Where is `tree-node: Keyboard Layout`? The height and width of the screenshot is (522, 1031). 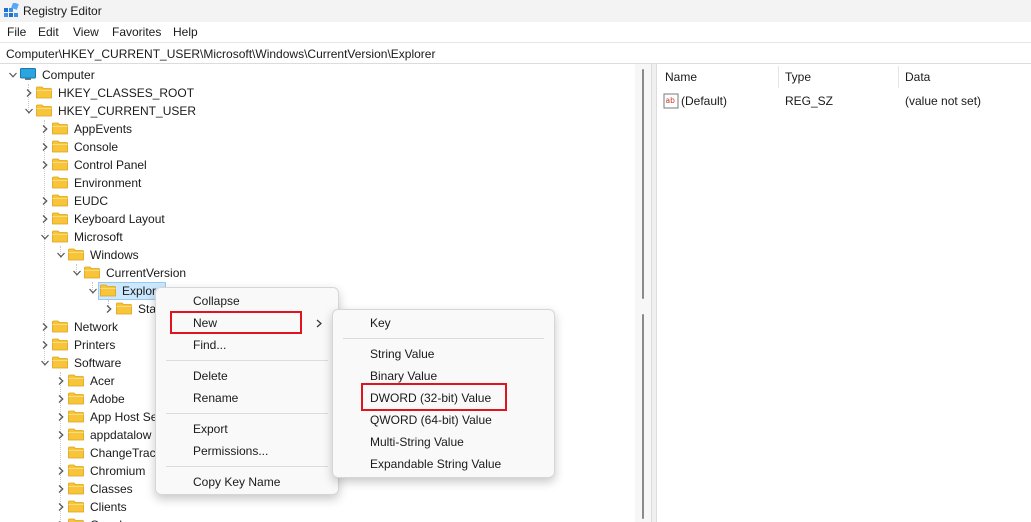
tree-node: Keyboard Layout is located at coordinates (315, 219).